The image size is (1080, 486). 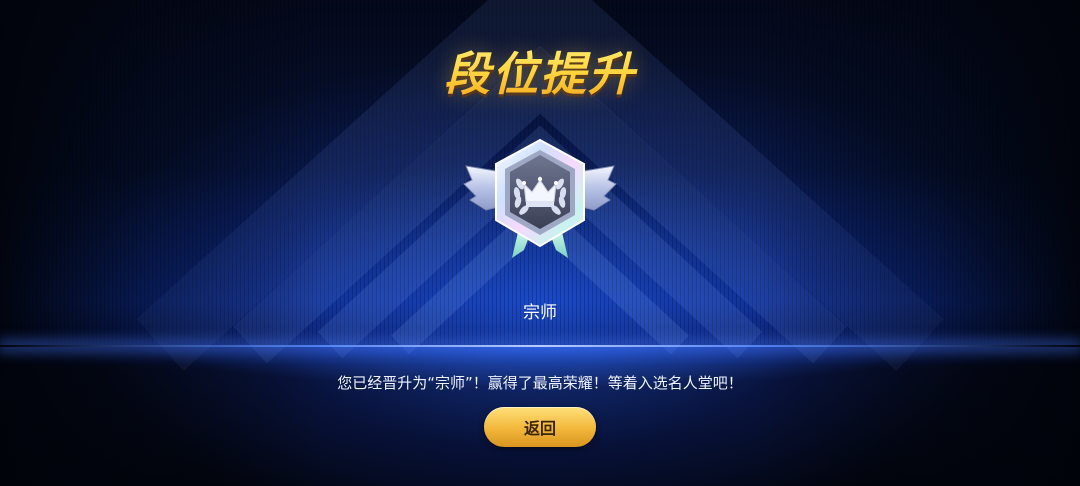 What do you see at coordinates (540, 346) in the screenshot?
I see `stage-horizon-line` at bounding box center [540, 346].